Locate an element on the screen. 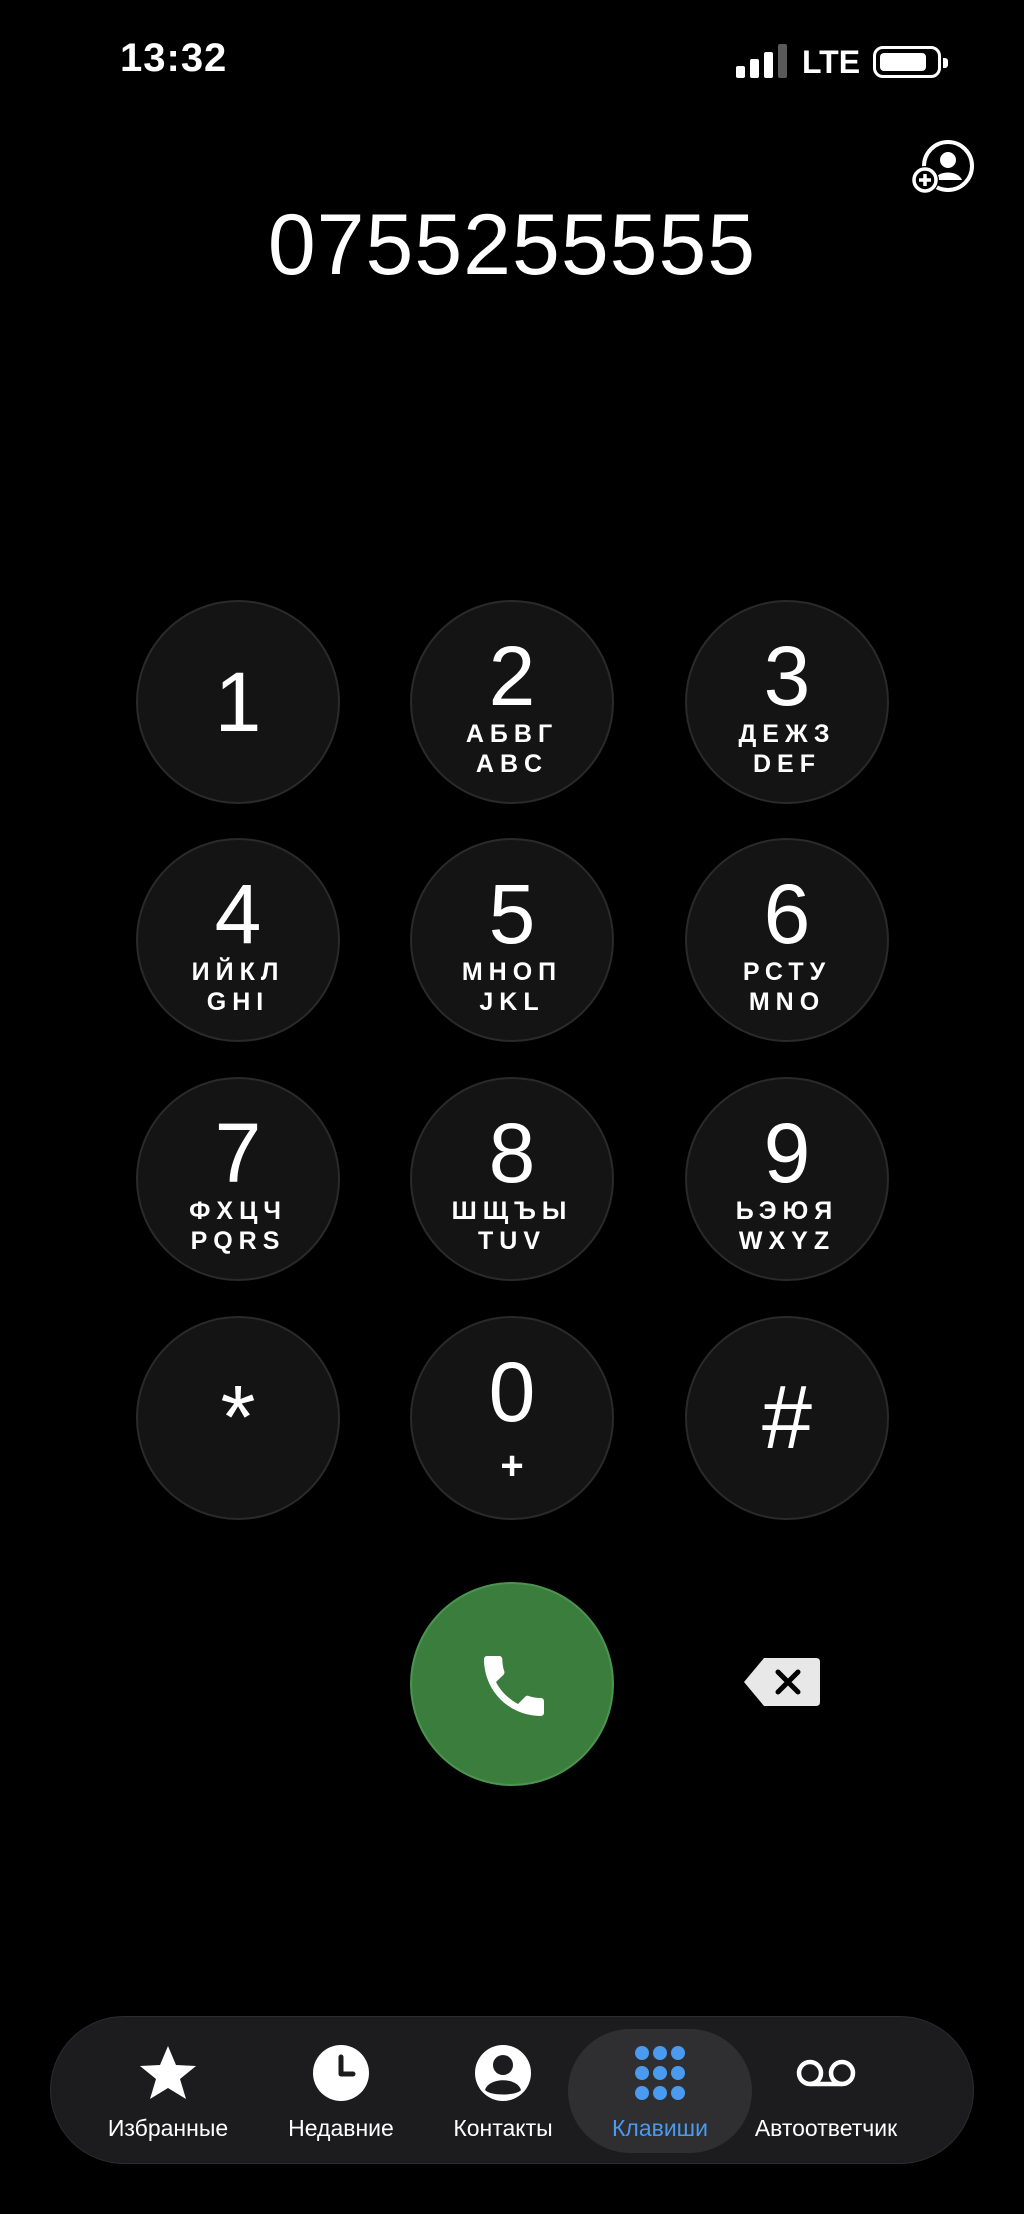  key-hash: # is located at coordinates (787, 1418).